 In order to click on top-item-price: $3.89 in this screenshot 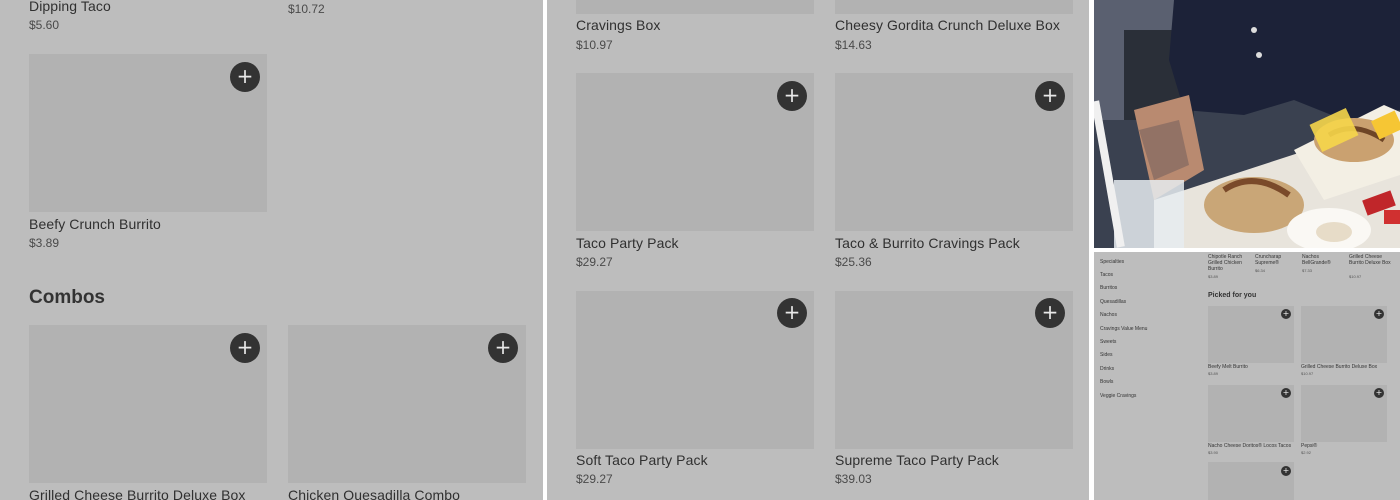, I will do `click(1213, 276)`.